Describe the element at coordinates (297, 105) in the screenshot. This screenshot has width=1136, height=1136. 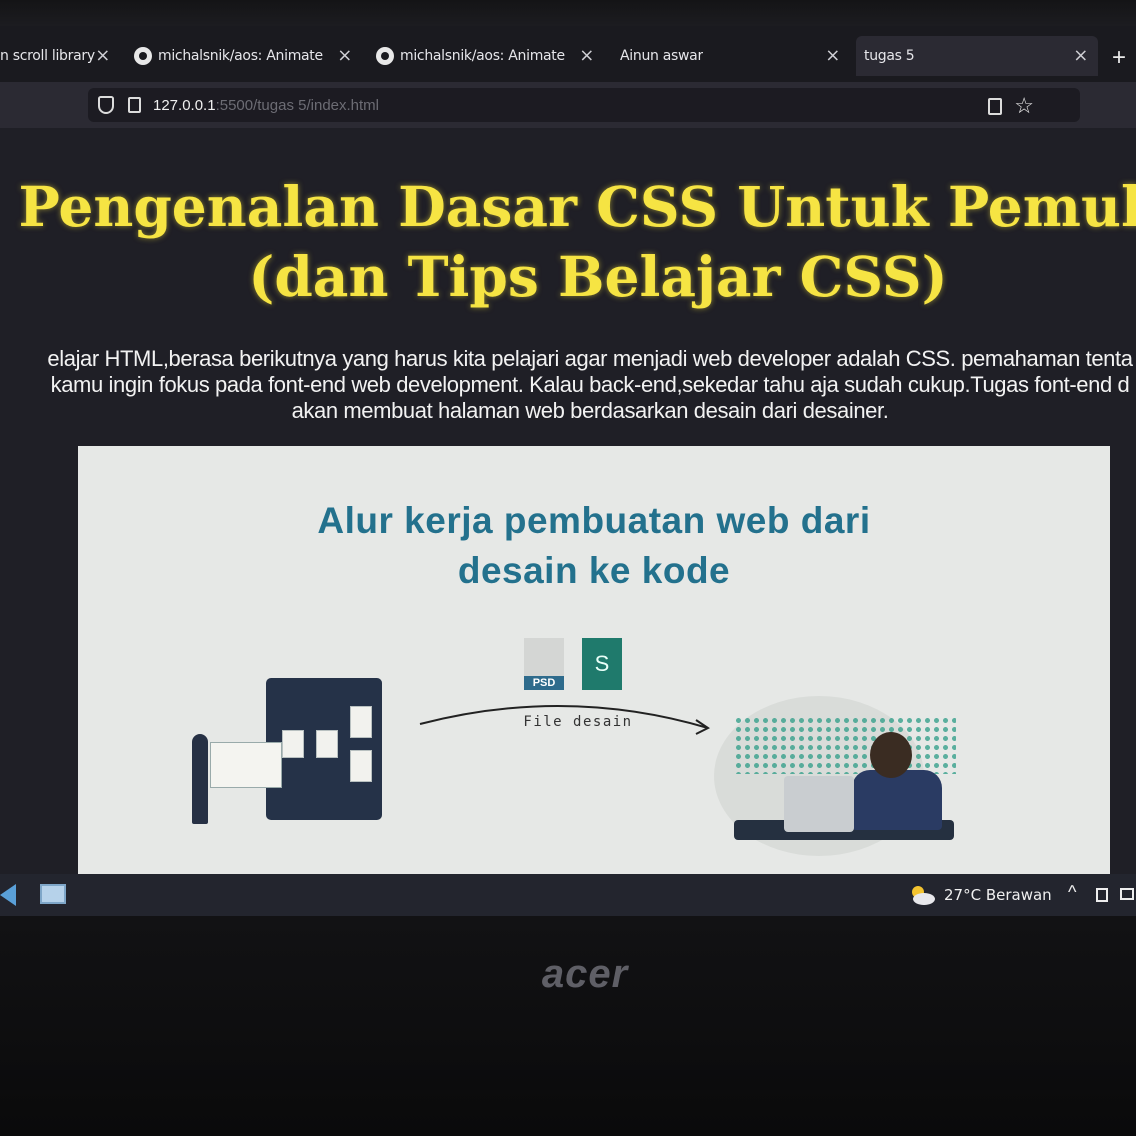
I see `url-path: :5500/tugas 5/index.html` at that location.